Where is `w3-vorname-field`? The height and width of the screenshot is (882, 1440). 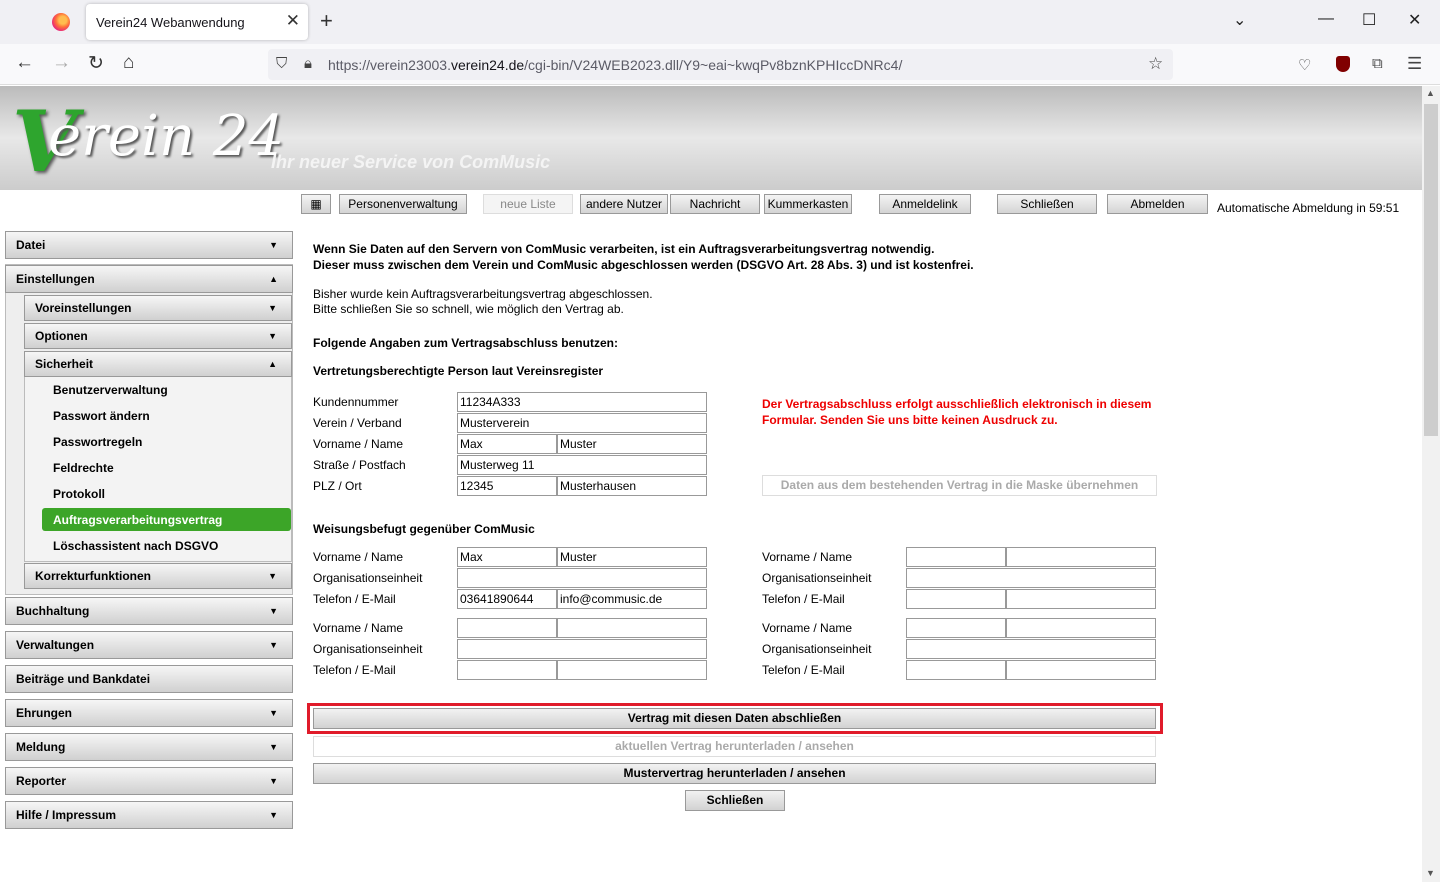 w3-vorname-field is located at coordinates (507, 628).